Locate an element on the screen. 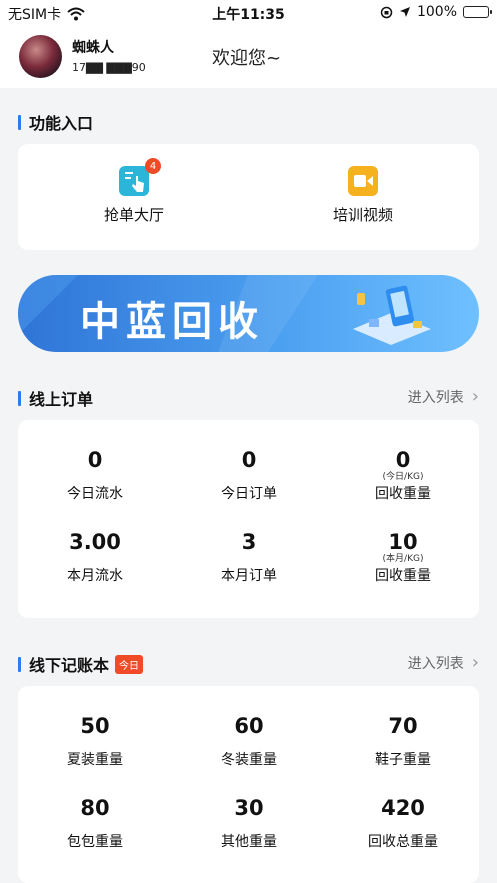  stat-label: 本月订单 is located at coordinates (249, 576).